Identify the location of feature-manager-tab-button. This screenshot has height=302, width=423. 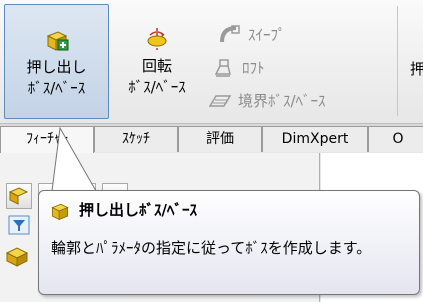
(19, 196).